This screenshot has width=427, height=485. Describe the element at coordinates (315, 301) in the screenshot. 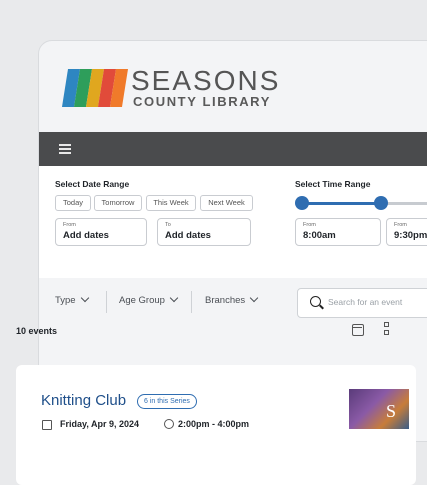

I see `search-icon` at that location.